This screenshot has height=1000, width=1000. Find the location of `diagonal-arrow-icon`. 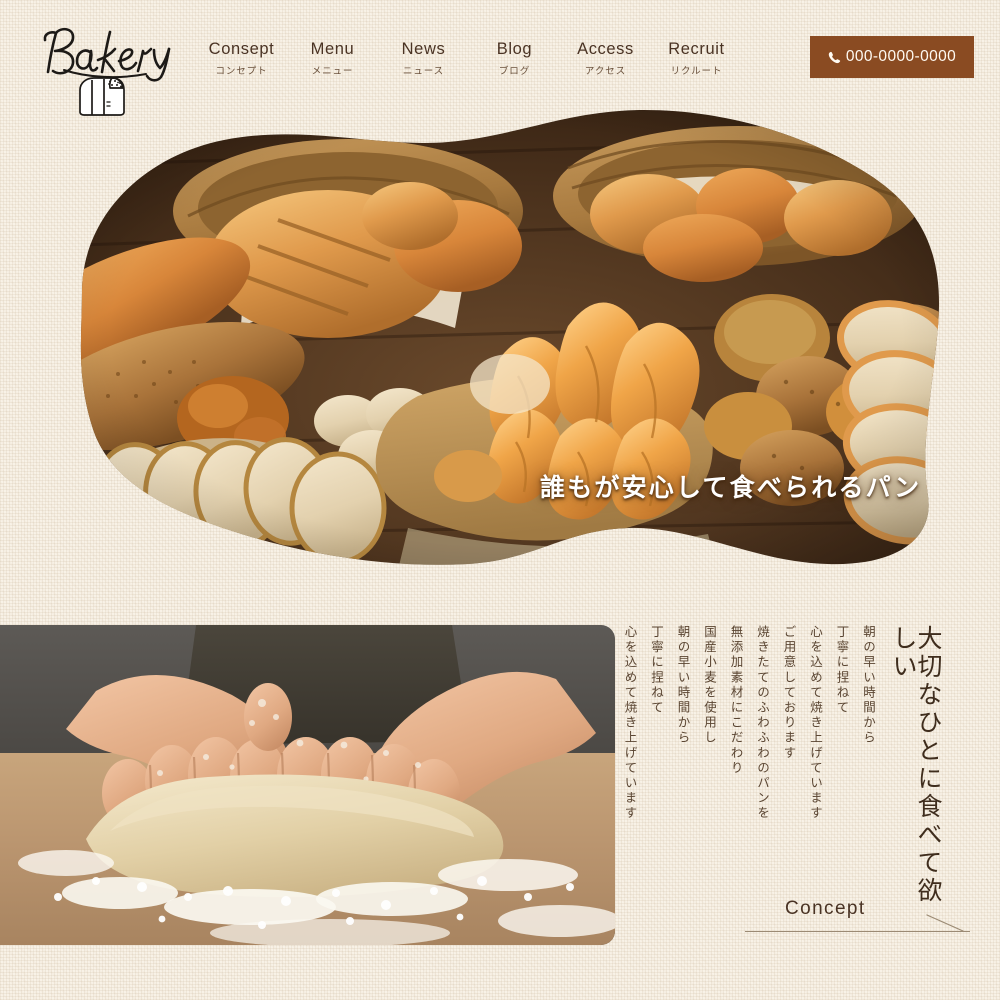

diagonal-arrow-icon is located at coordinates (945, 923).